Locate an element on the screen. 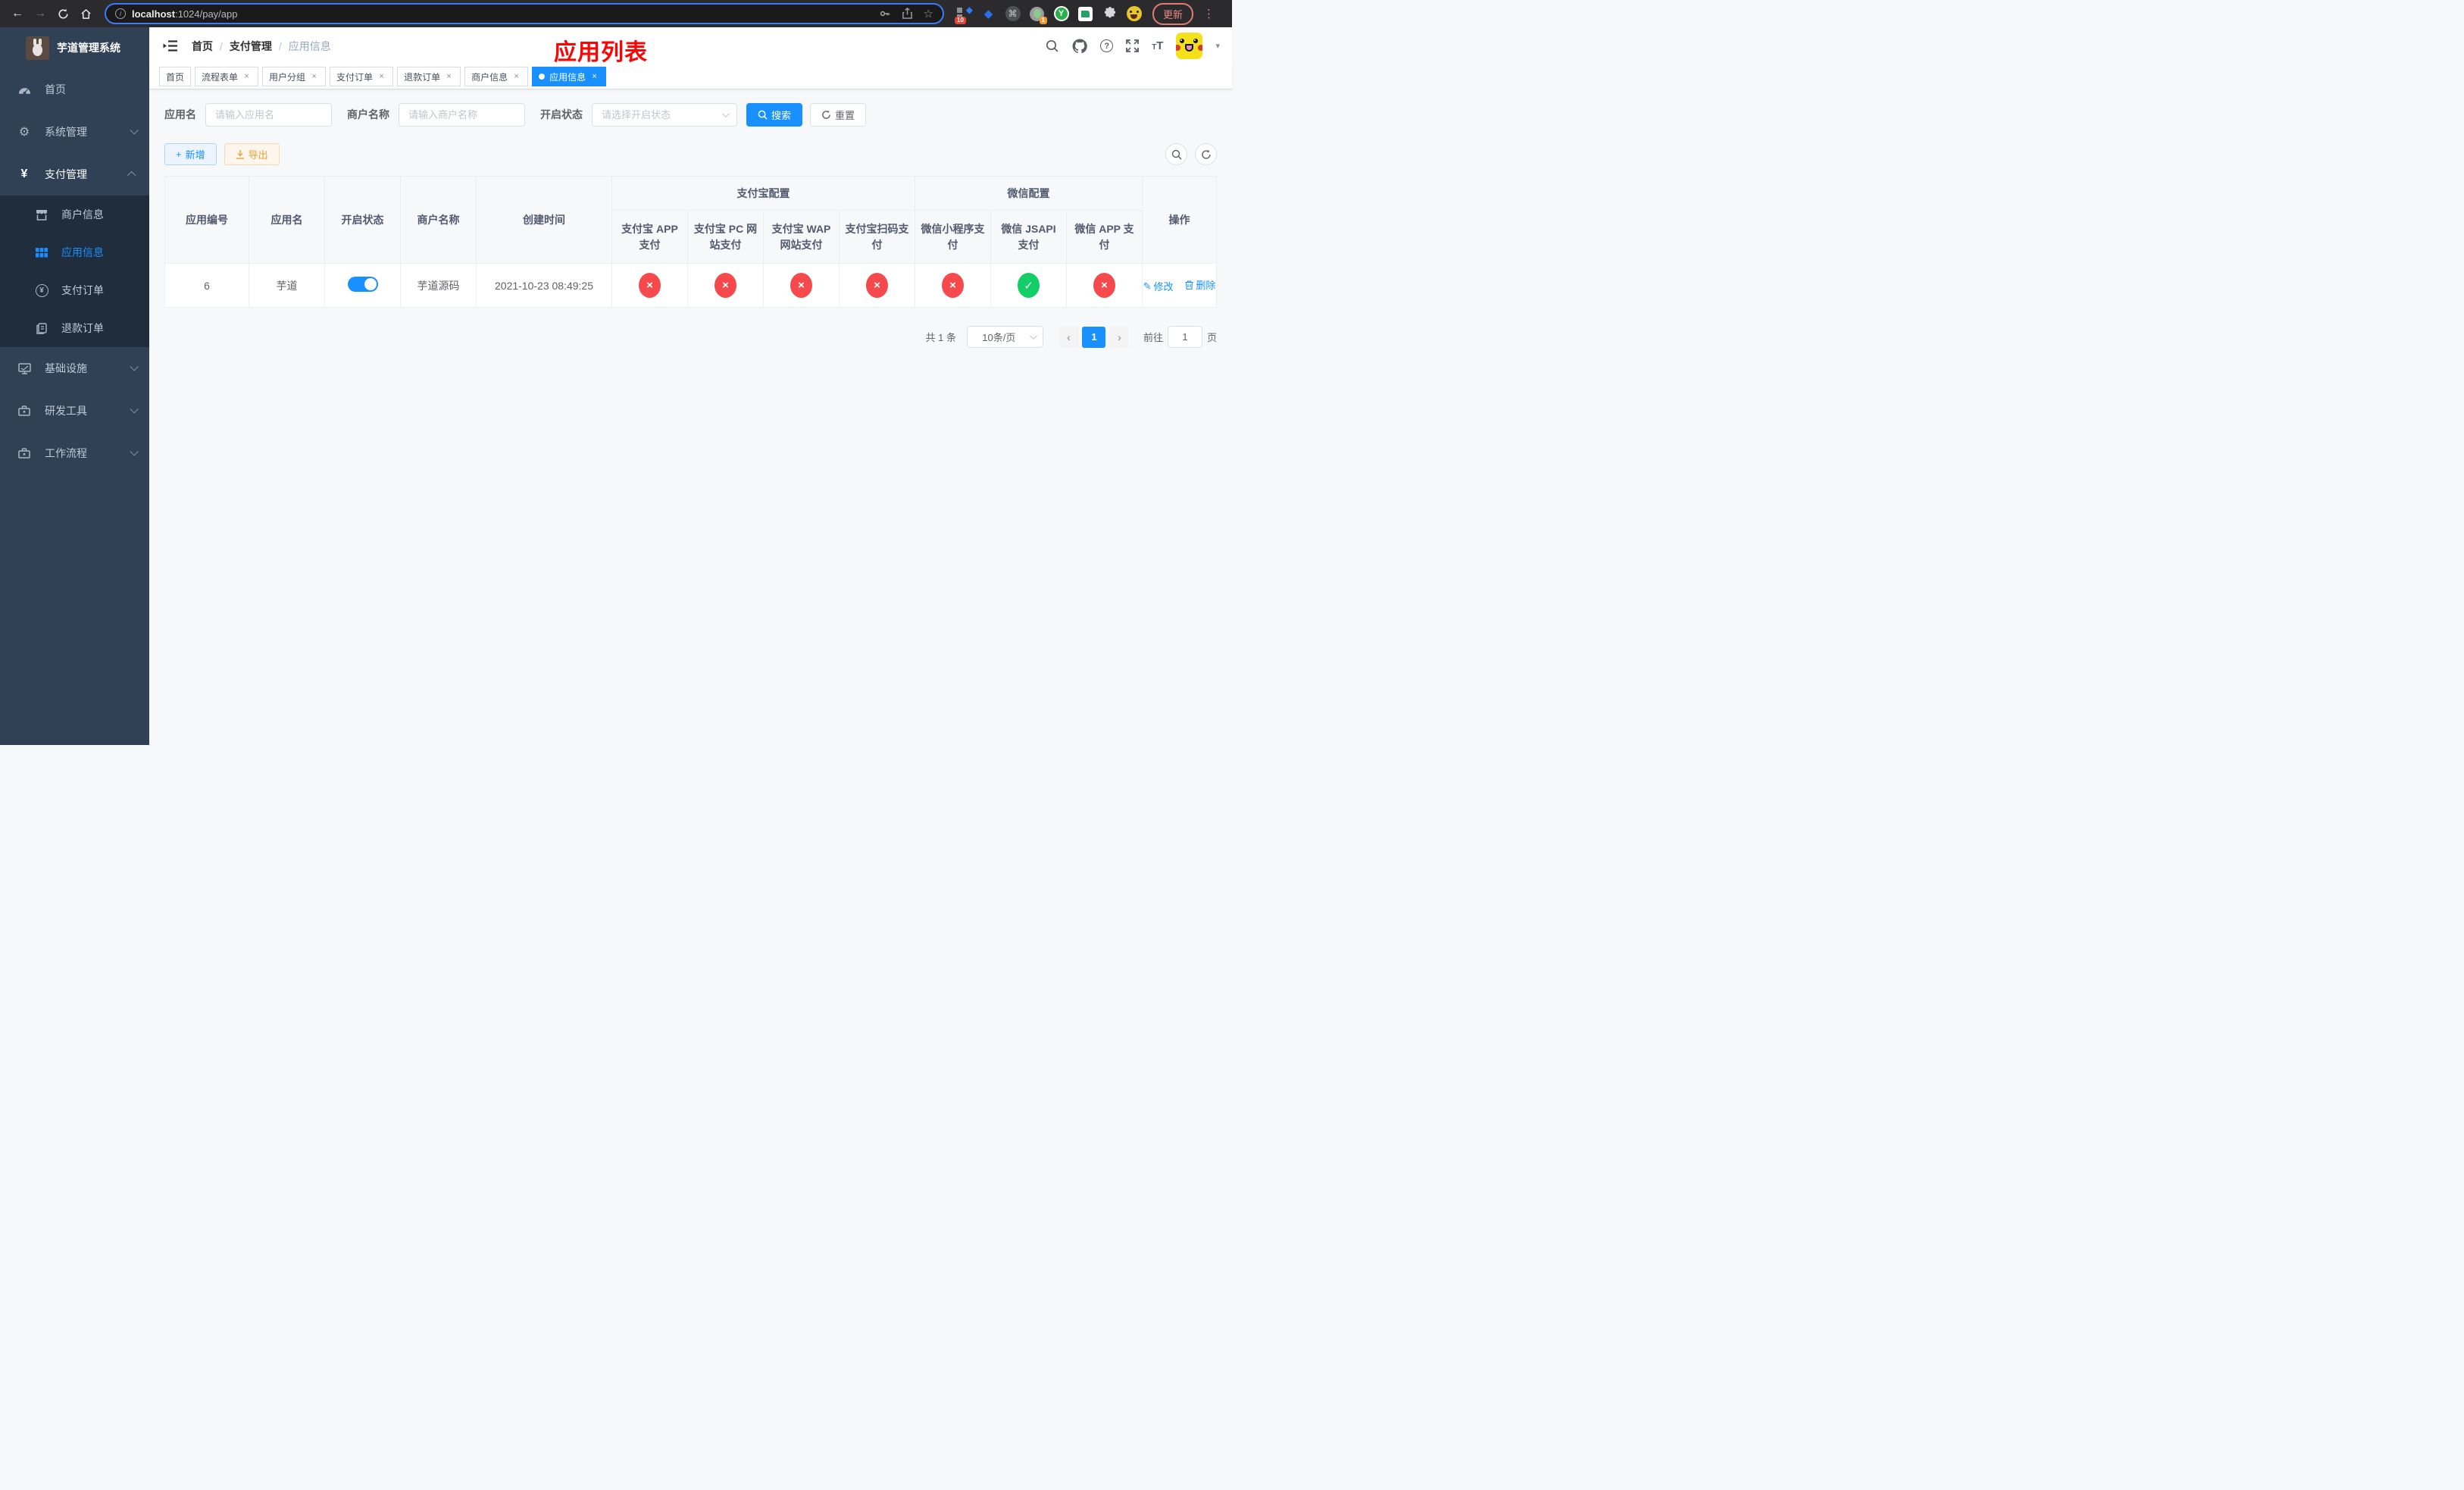  yen-icon: ¥ is located at coordinates (24, 174).